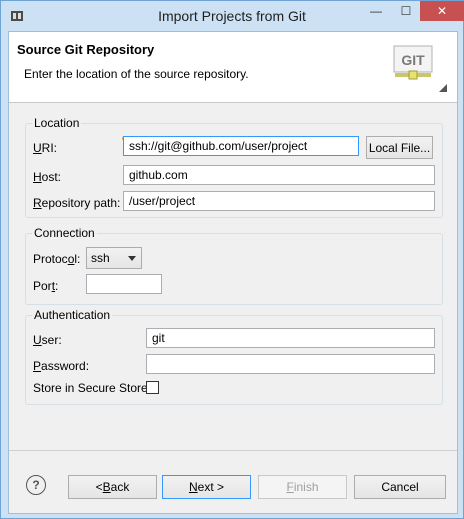 The width and height of the screenshot is (464, 519). What do you see at coordinates (442, 11) in the screenshot?
I see `close-button: ✕` at bounding box center [442, 11].